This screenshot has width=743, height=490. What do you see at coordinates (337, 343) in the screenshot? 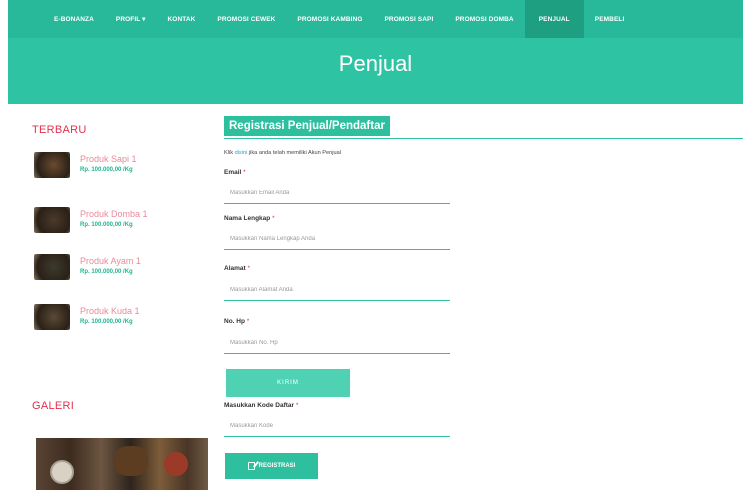
I see `phone-field` at bounding box center [337, 343].